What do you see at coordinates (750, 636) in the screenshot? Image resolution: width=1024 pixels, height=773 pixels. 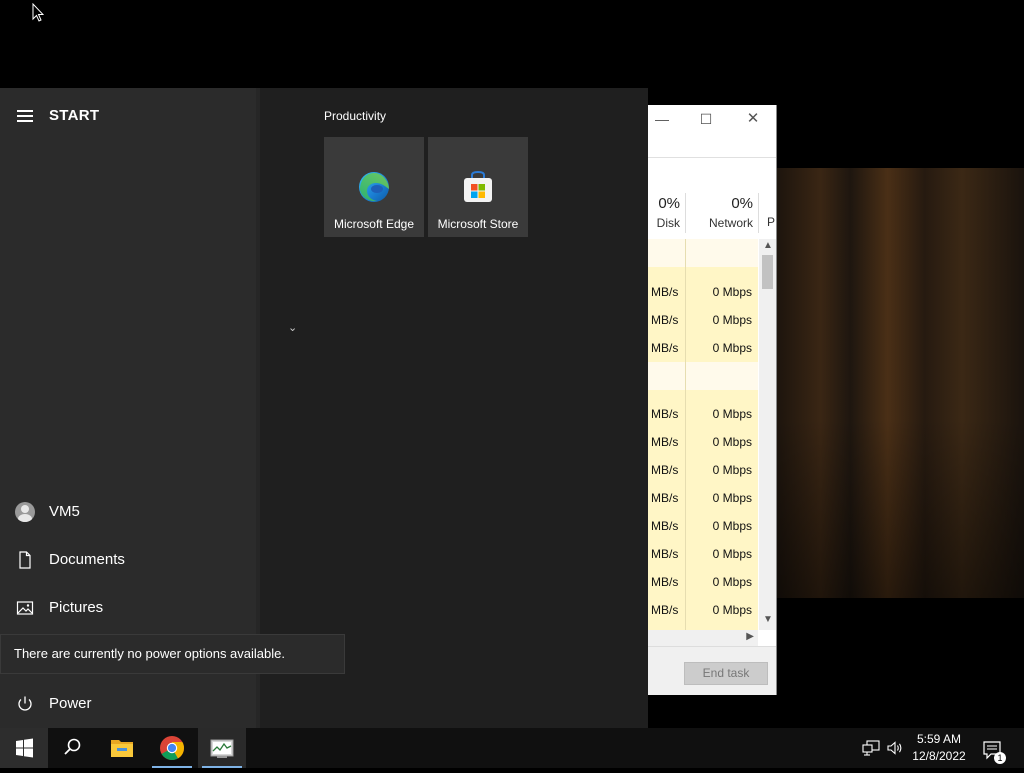 I see `scroll-right-arrow-icon: ▶` at bounding box center [750, 636].